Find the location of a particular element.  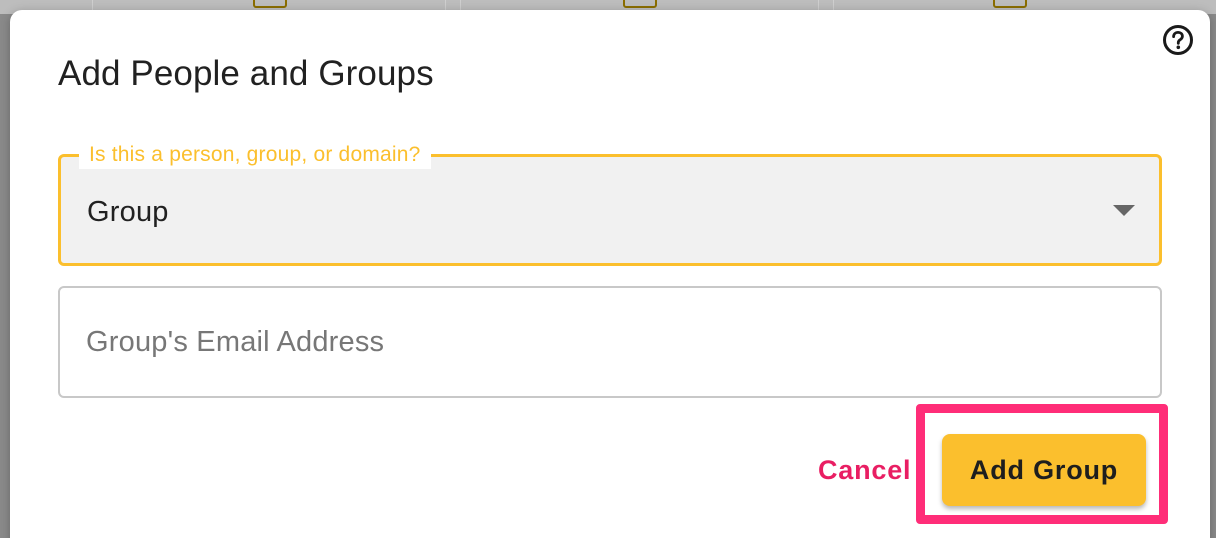

type-select-label: Is this a person, group, or domain? is located at coordinates (255, 155).